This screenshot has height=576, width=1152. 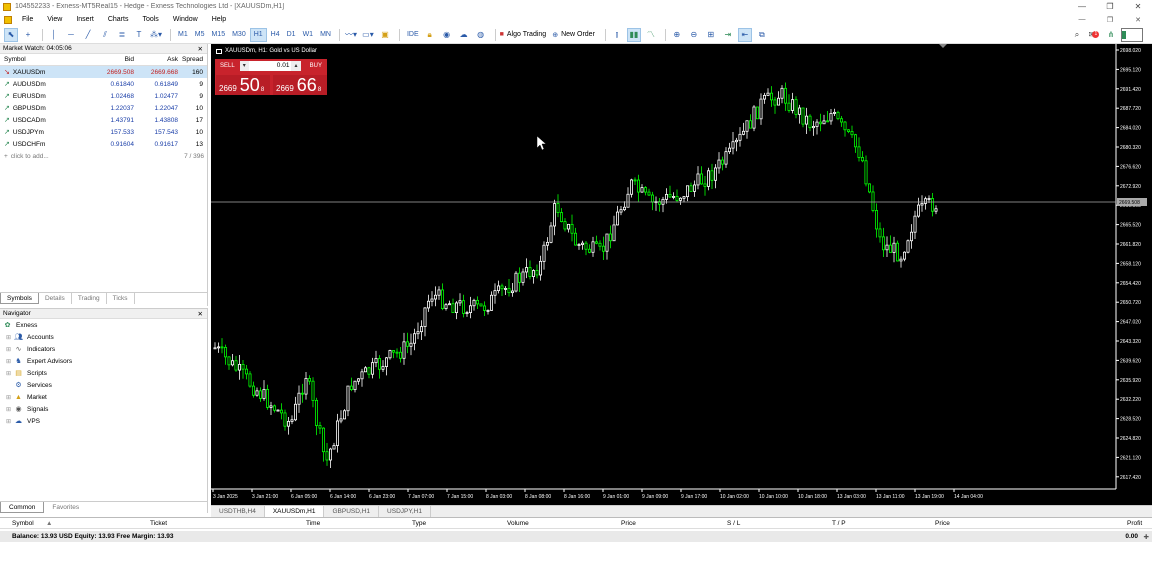 I want to click on symbol-row: ↗ GBPUSDm 1.22037 1.22047 10, so click(x=103, y=108).